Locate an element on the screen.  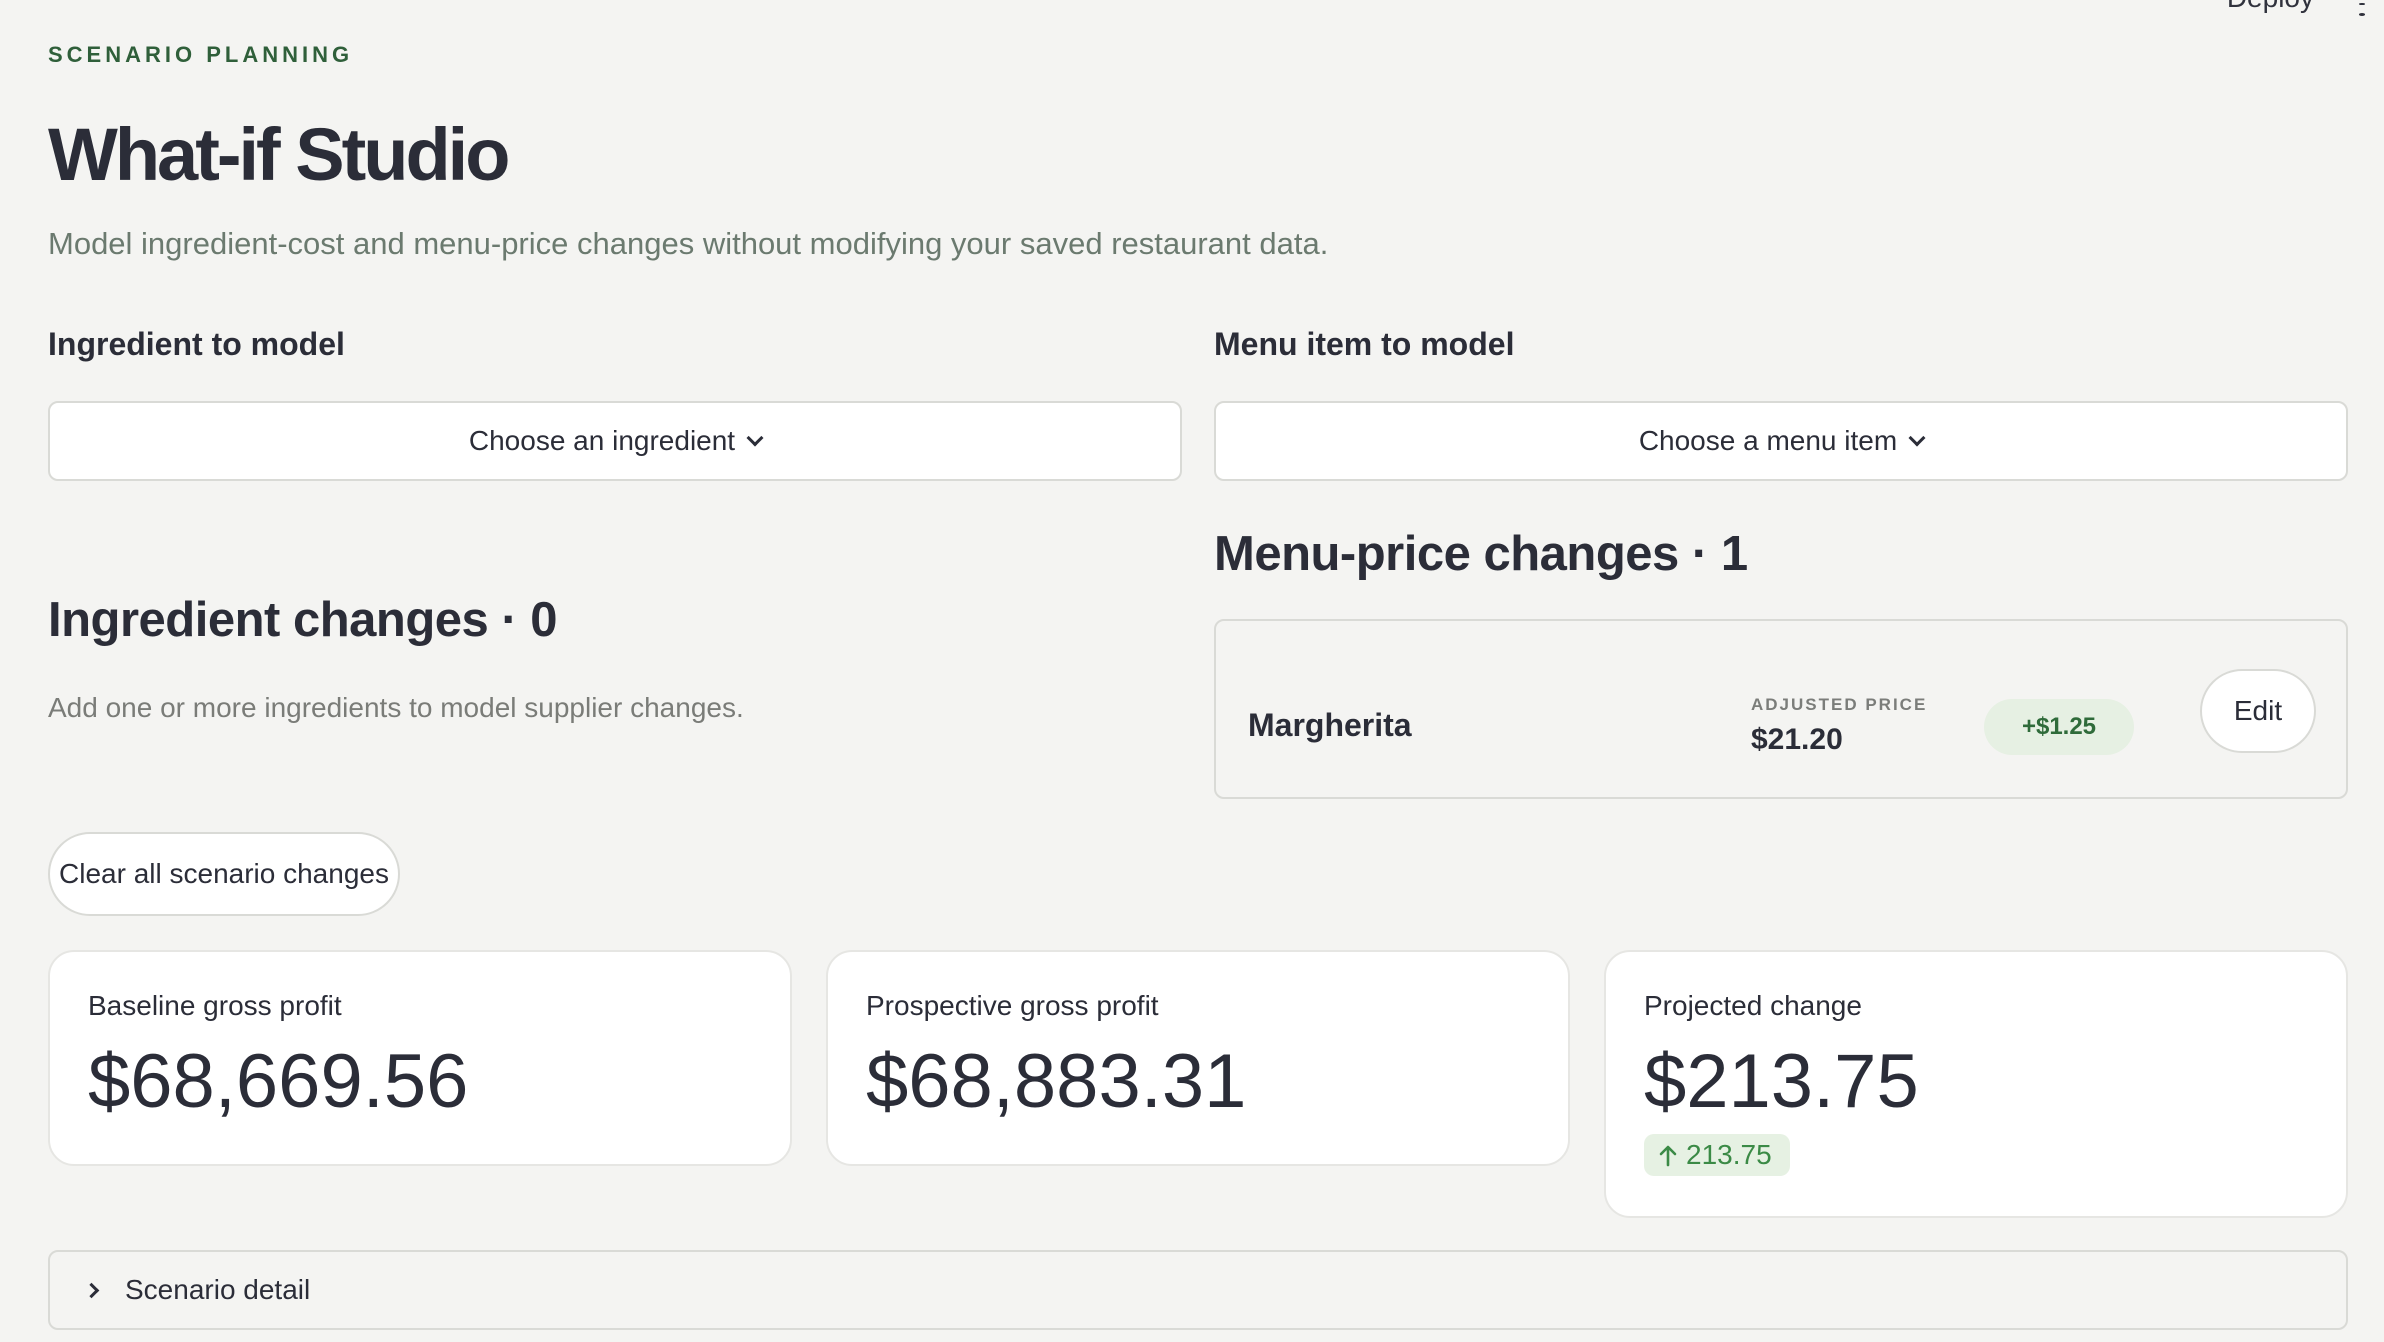
kebab-menu-icon is located at coordinates (2362, 8).